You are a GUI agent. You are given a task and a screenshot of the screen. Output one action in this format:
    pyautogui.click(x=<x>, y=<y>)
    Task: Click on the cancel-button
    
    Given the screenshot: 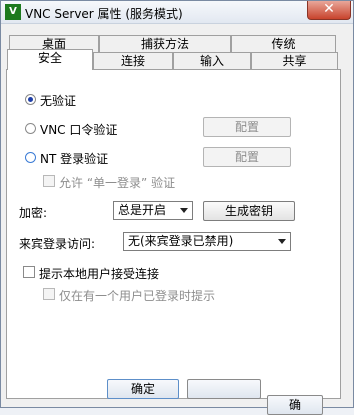 What is the action you would take?
    pyautogui.click(x=224, y=389)
    